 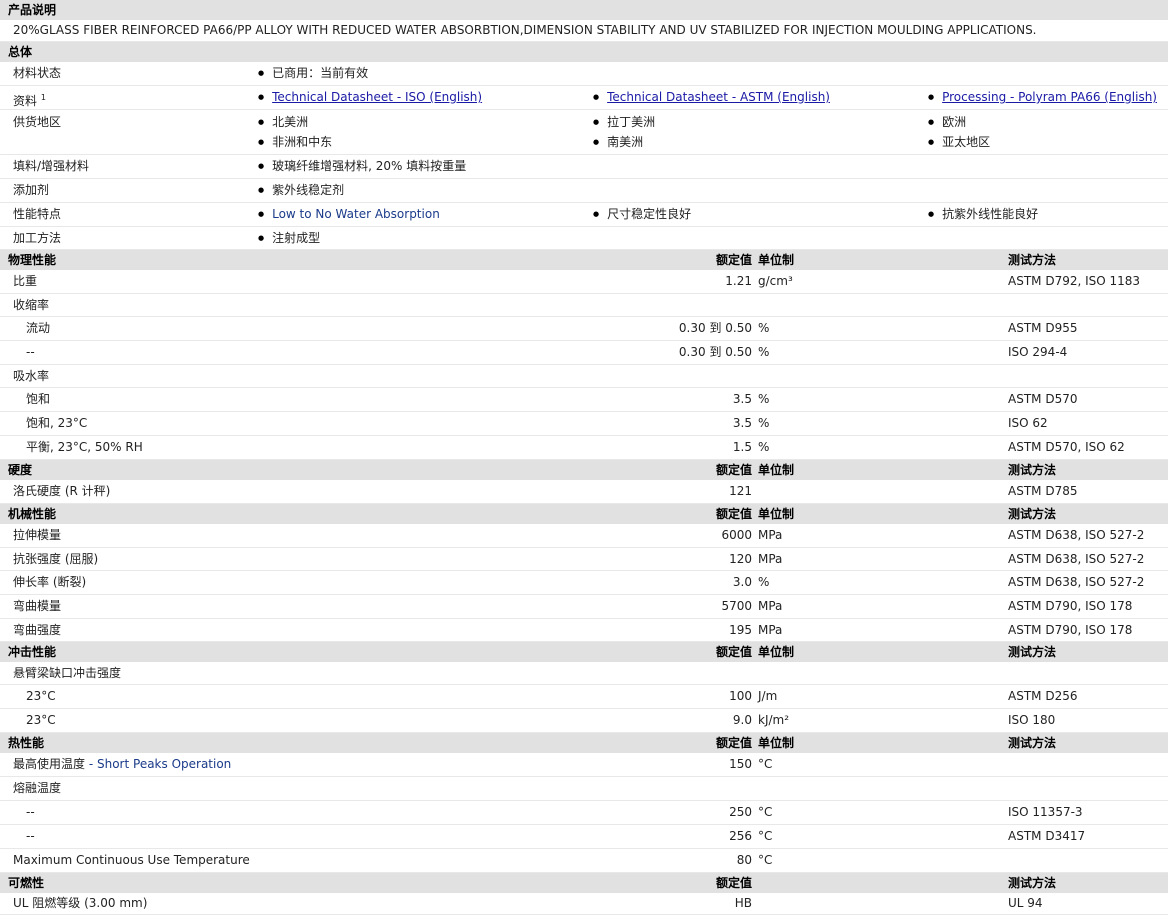 What do you see at coordinates (1025, 903) in the screenshot?
I see `property-method: UL 94` at bounding box center [1025, 903].